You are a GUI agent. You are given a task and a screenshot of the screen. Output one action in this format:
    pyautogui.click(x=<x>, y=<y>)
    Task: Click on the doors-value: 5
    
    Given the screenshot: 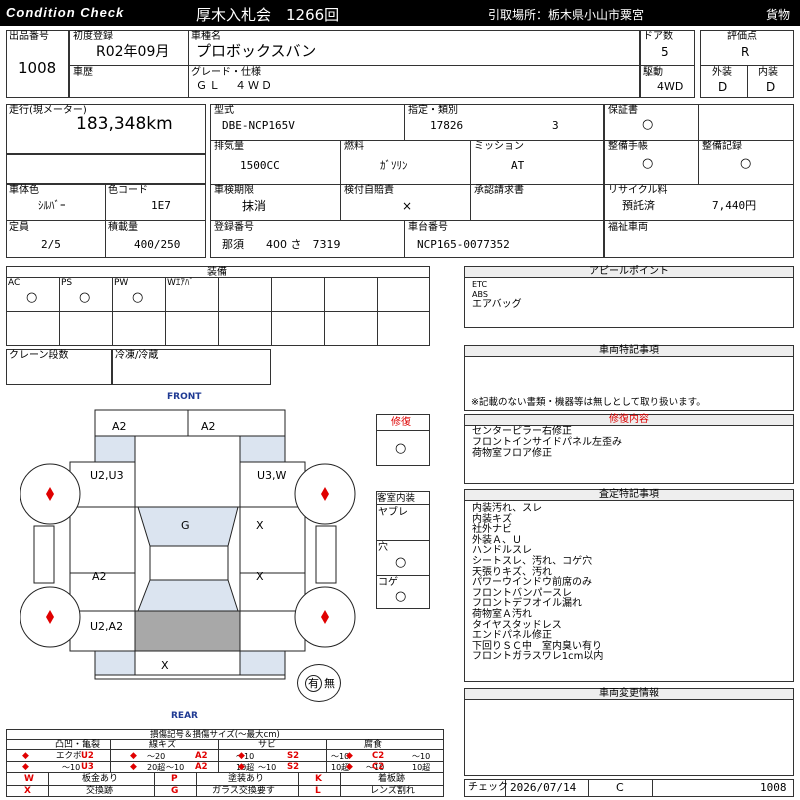 What is the action you would take?
    pyautogui.click(x=665, y=52)
    